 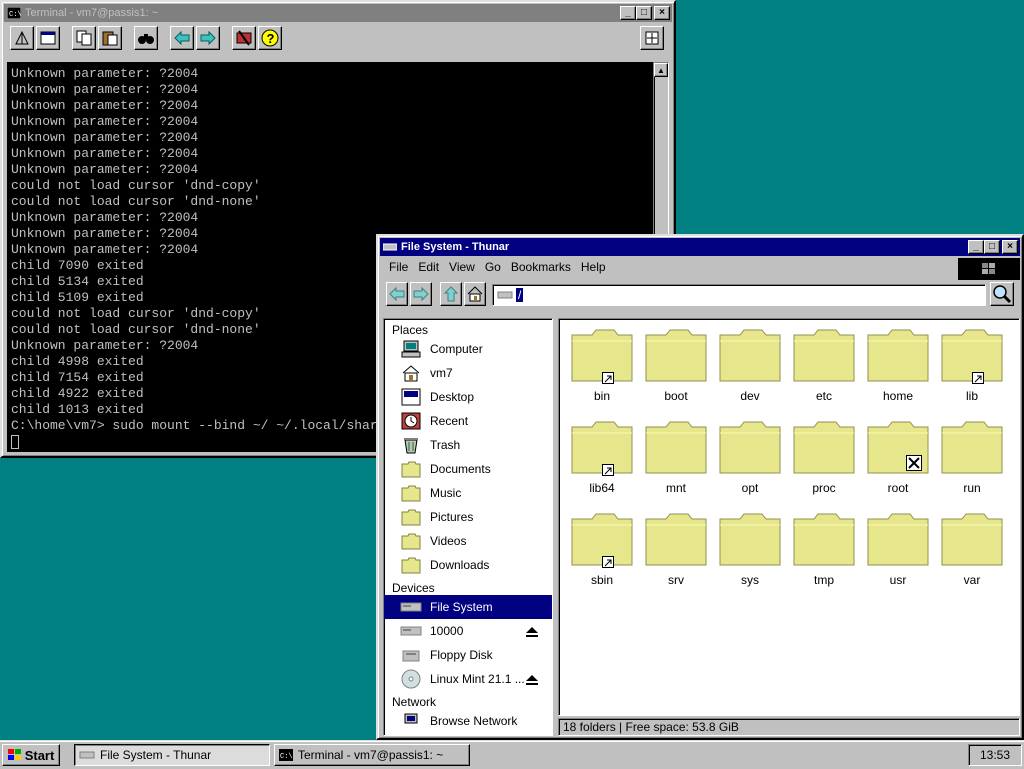 I want to click on folder-item: lib64, so click(x=602, y=465).